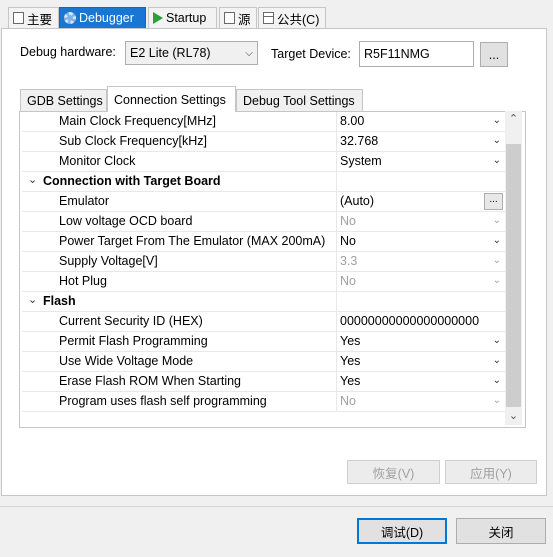 This screenshot has height=557, width=553. Describe the element at coordinates (299, 100) in the screenshot. I see `tab-debug-tool-settings: Debug Tool Settings` at that location.